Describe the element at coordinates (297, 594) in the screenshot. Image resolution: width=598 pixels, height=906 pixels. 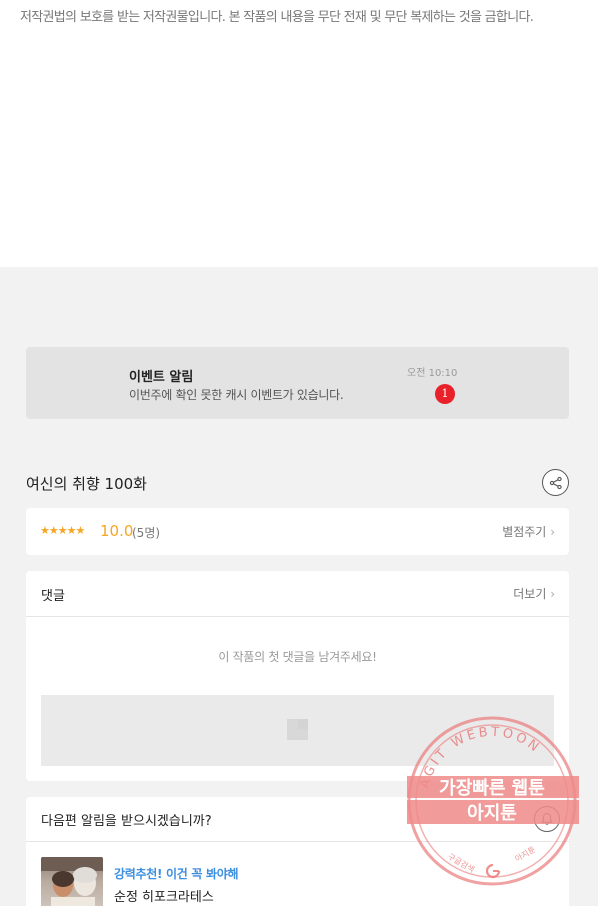
I see `comments-header: 댓글 더보기 ›` at that location.